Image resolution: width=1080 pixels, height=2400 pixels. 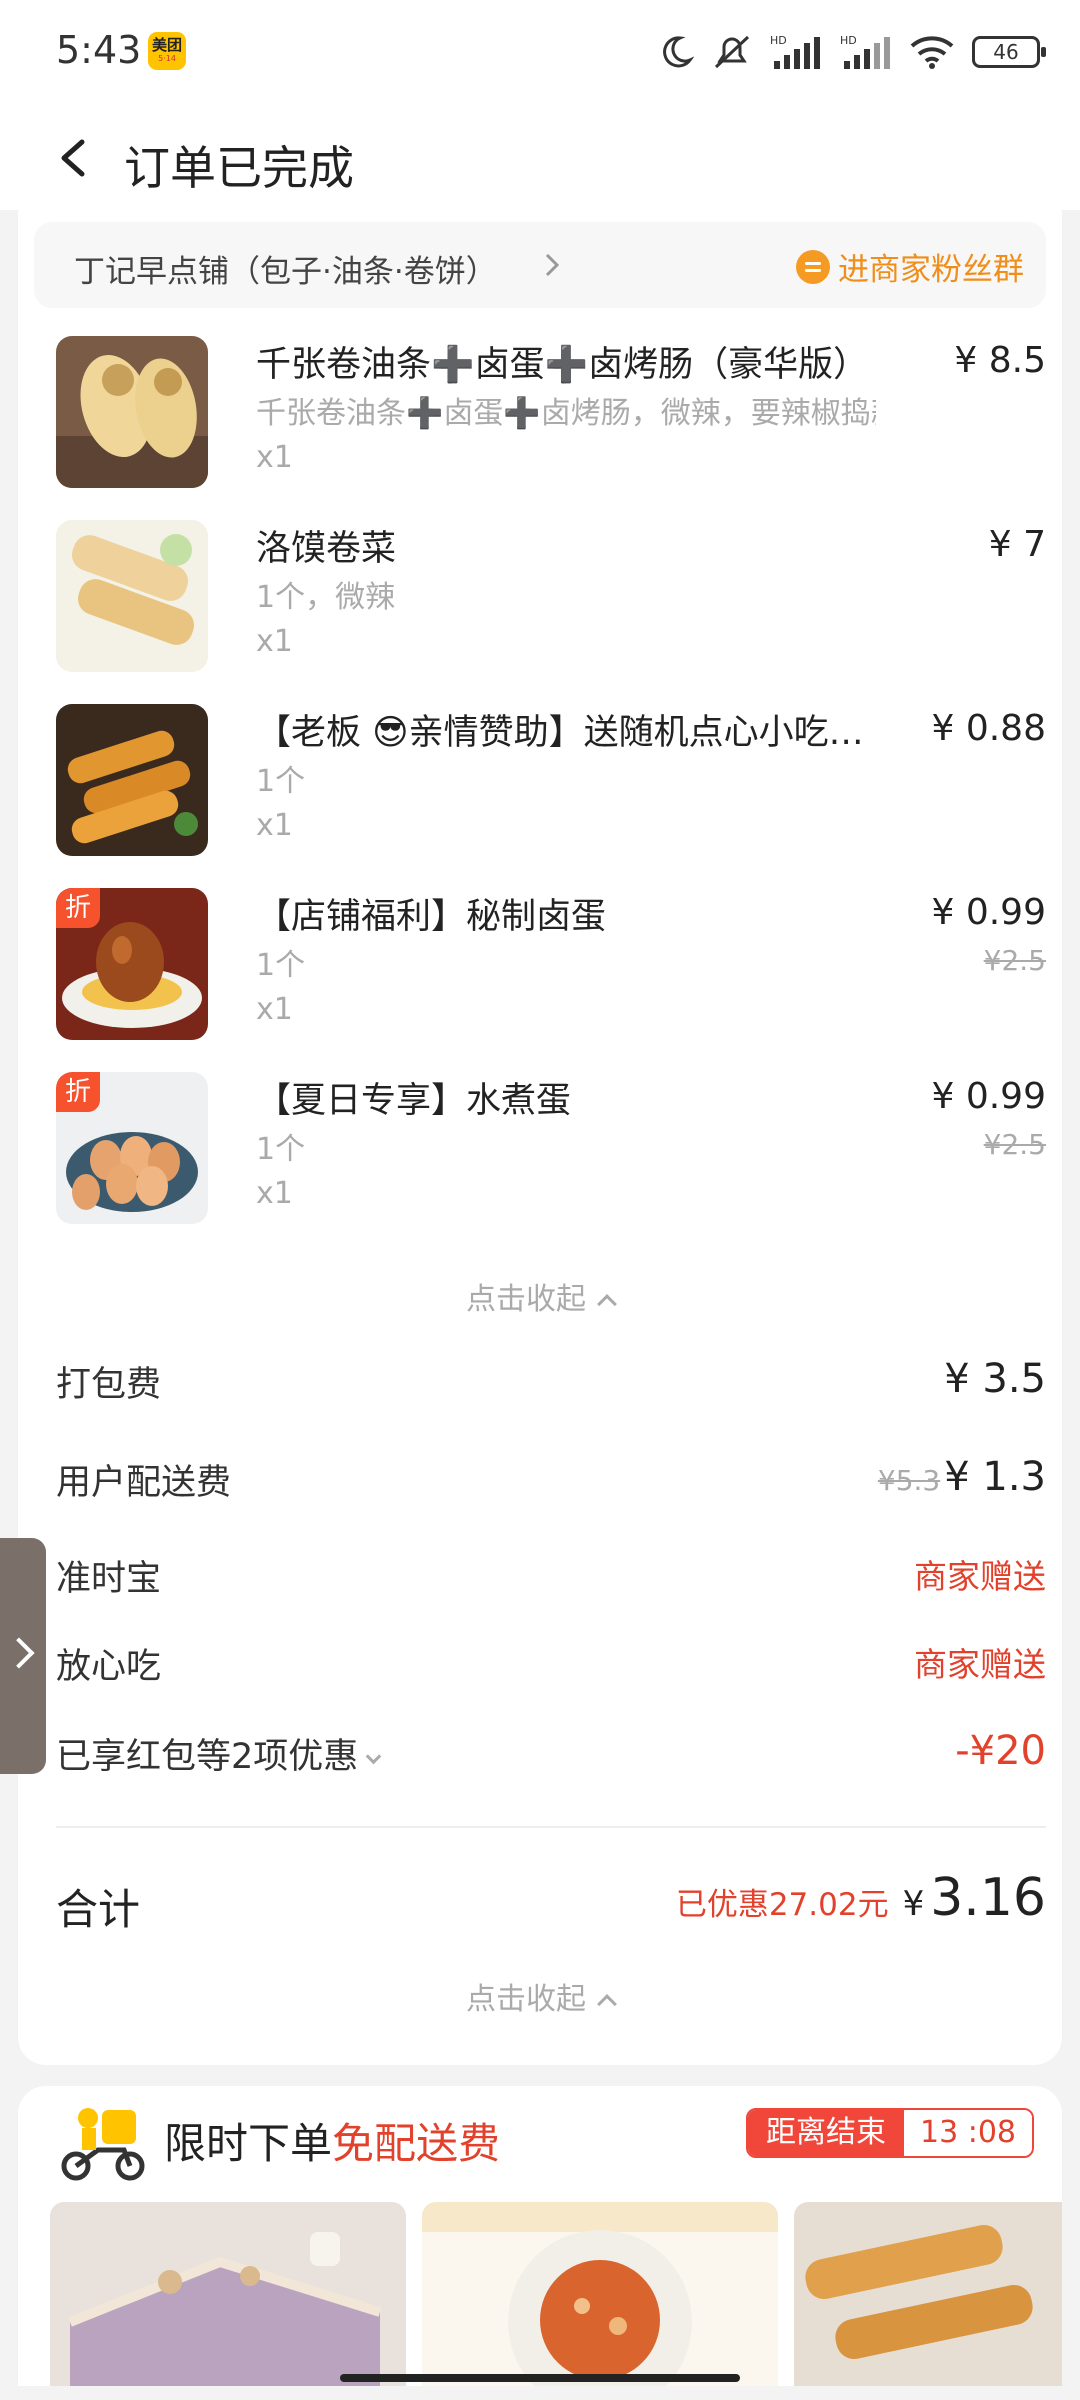 What do you see at coordinates (551, 612) in the screenshot?
I see `list-item: 洛馍卷菜 1个，微辣 x1 ¥ 7` at bounding box center [551, 612].